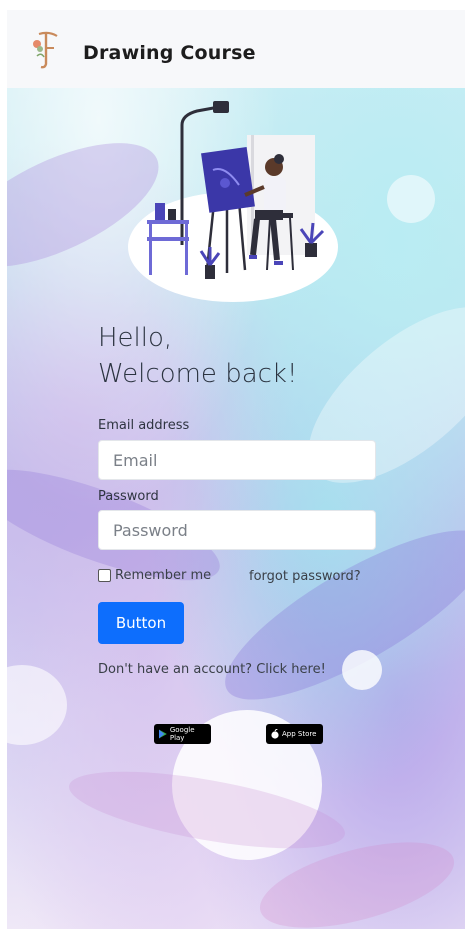  I want to click on google-play-badge: Google Play, so click(182, 734).